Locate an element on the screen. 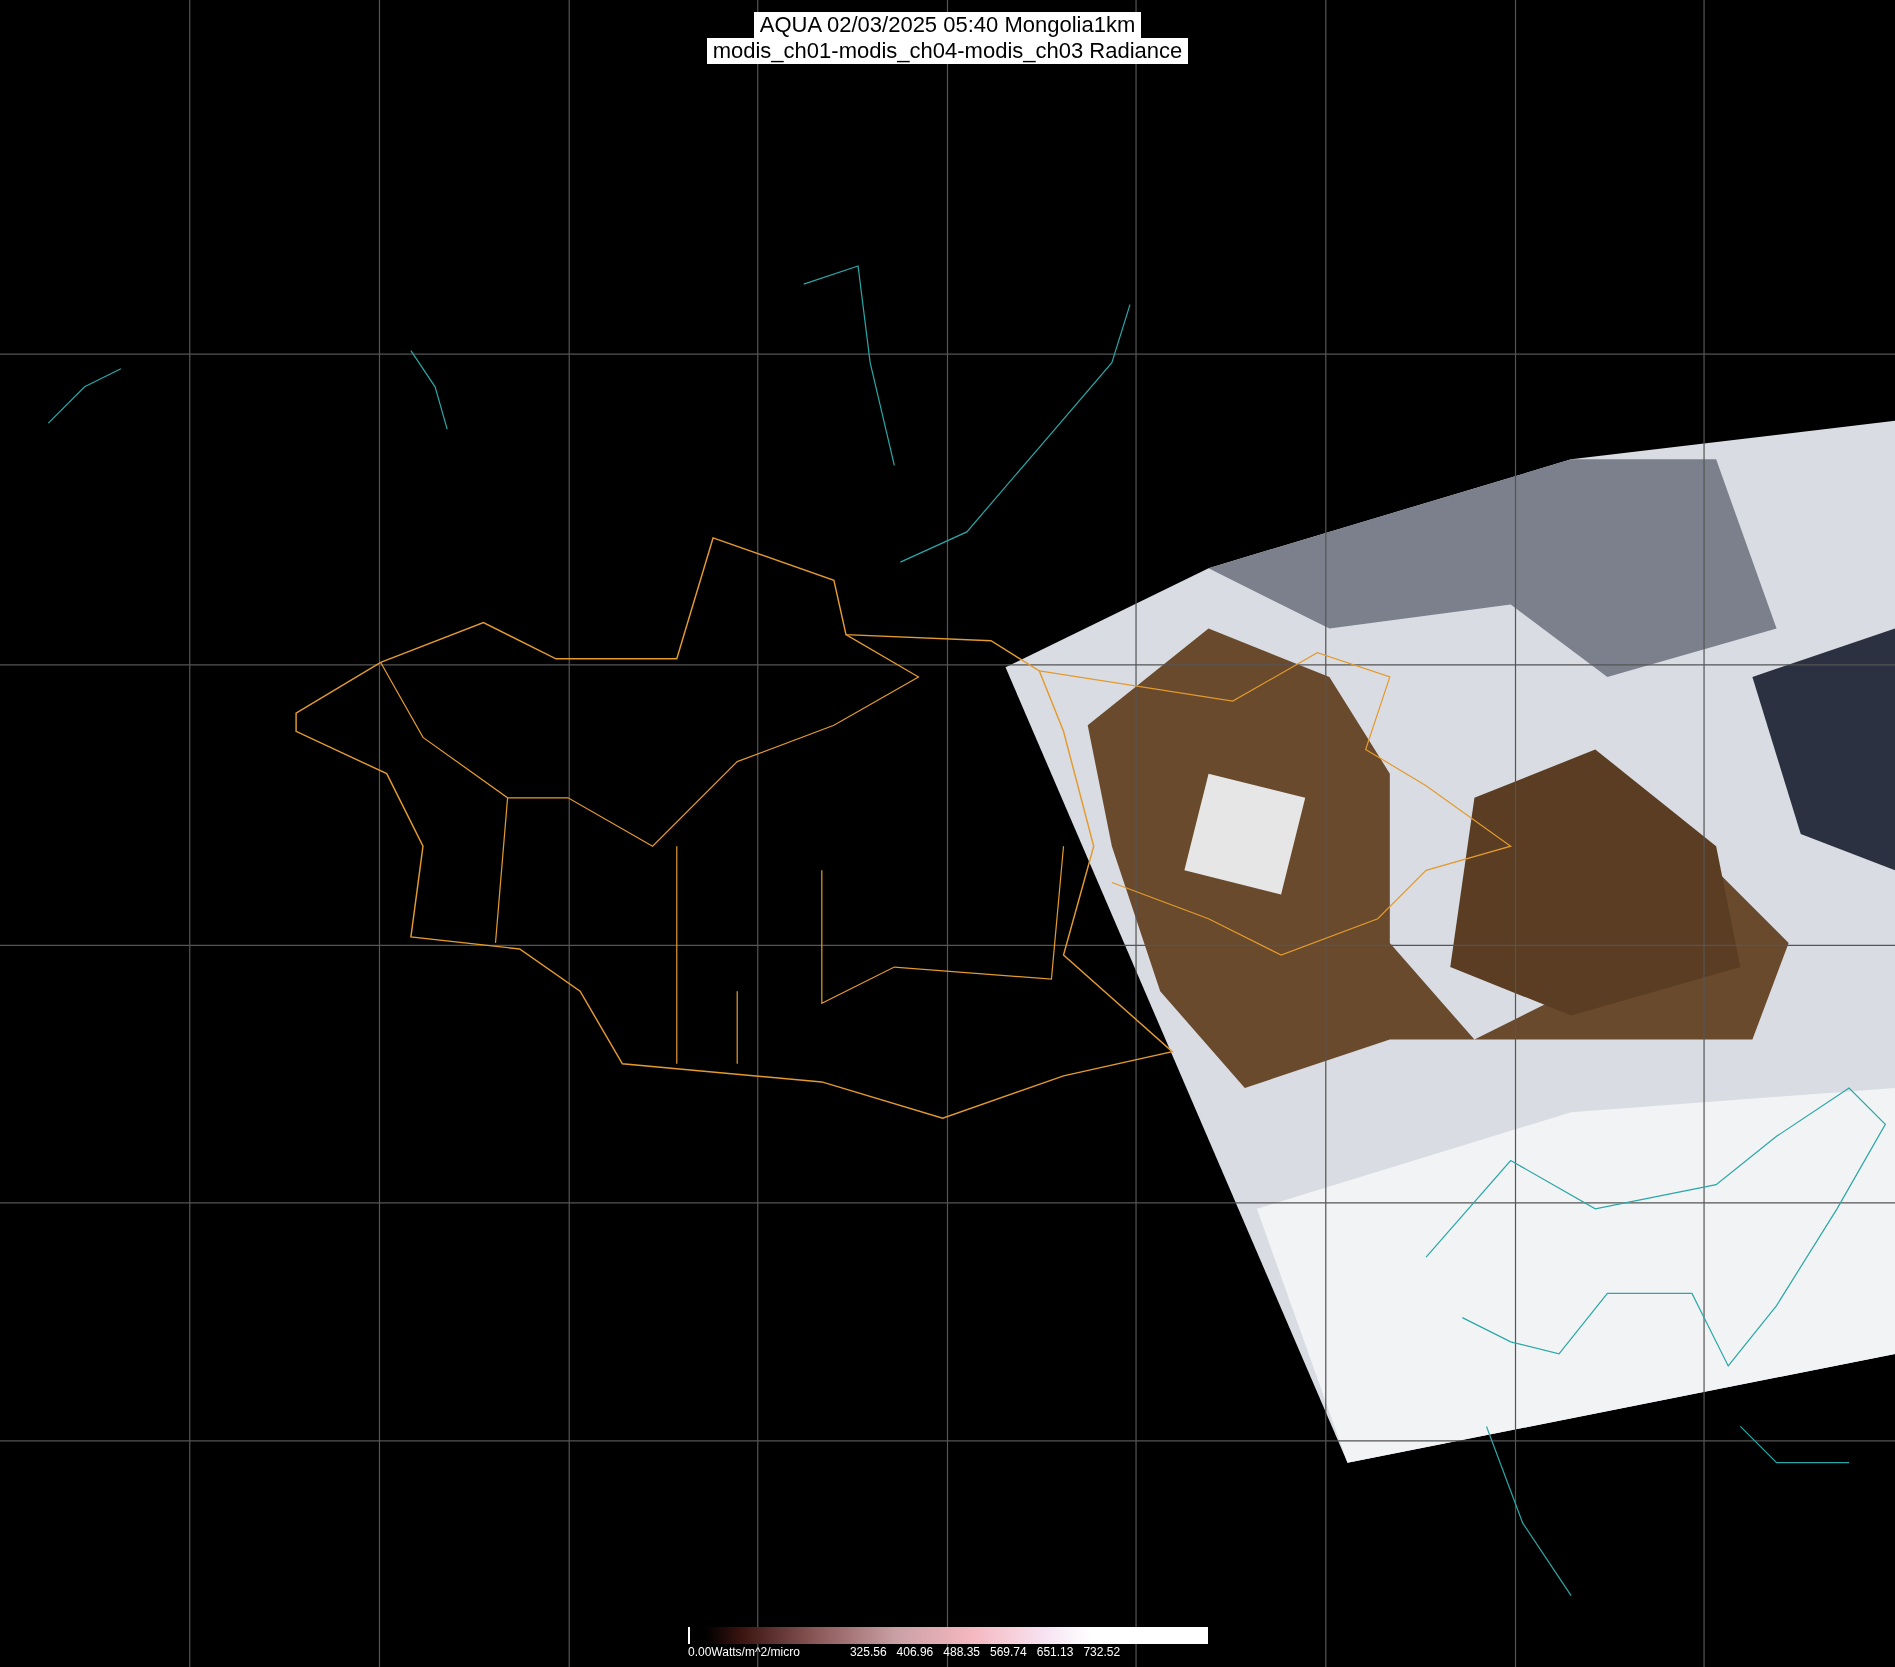 This screenshot has width=1895, height=1667. scale-tick-label: 488.35 is located at coordinates (961, 1652).